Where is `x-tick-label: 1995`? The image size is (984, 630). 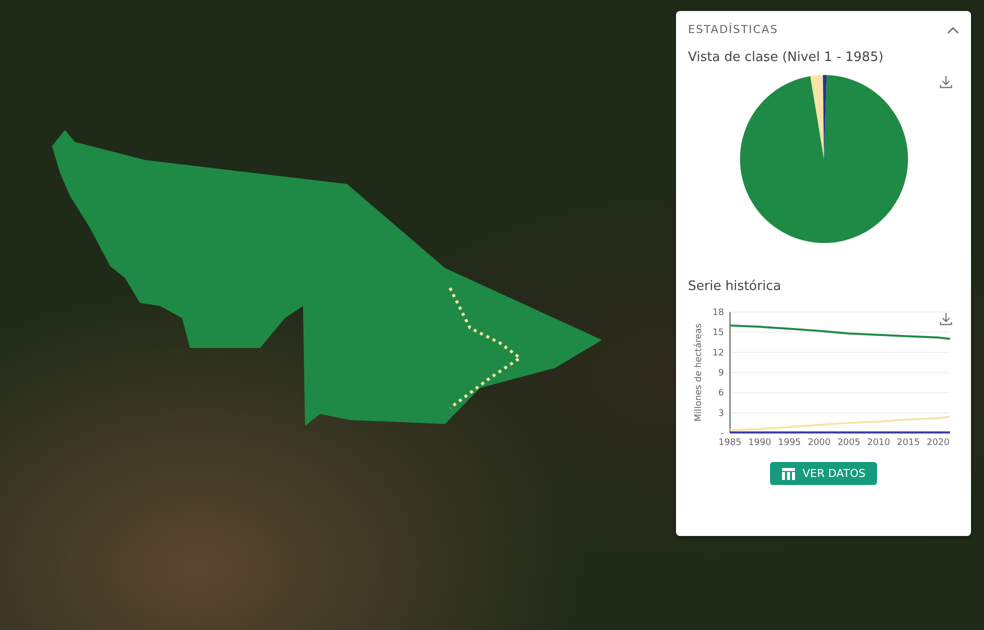
x-tick-label: 1995 is located at coordinates (789, 443).